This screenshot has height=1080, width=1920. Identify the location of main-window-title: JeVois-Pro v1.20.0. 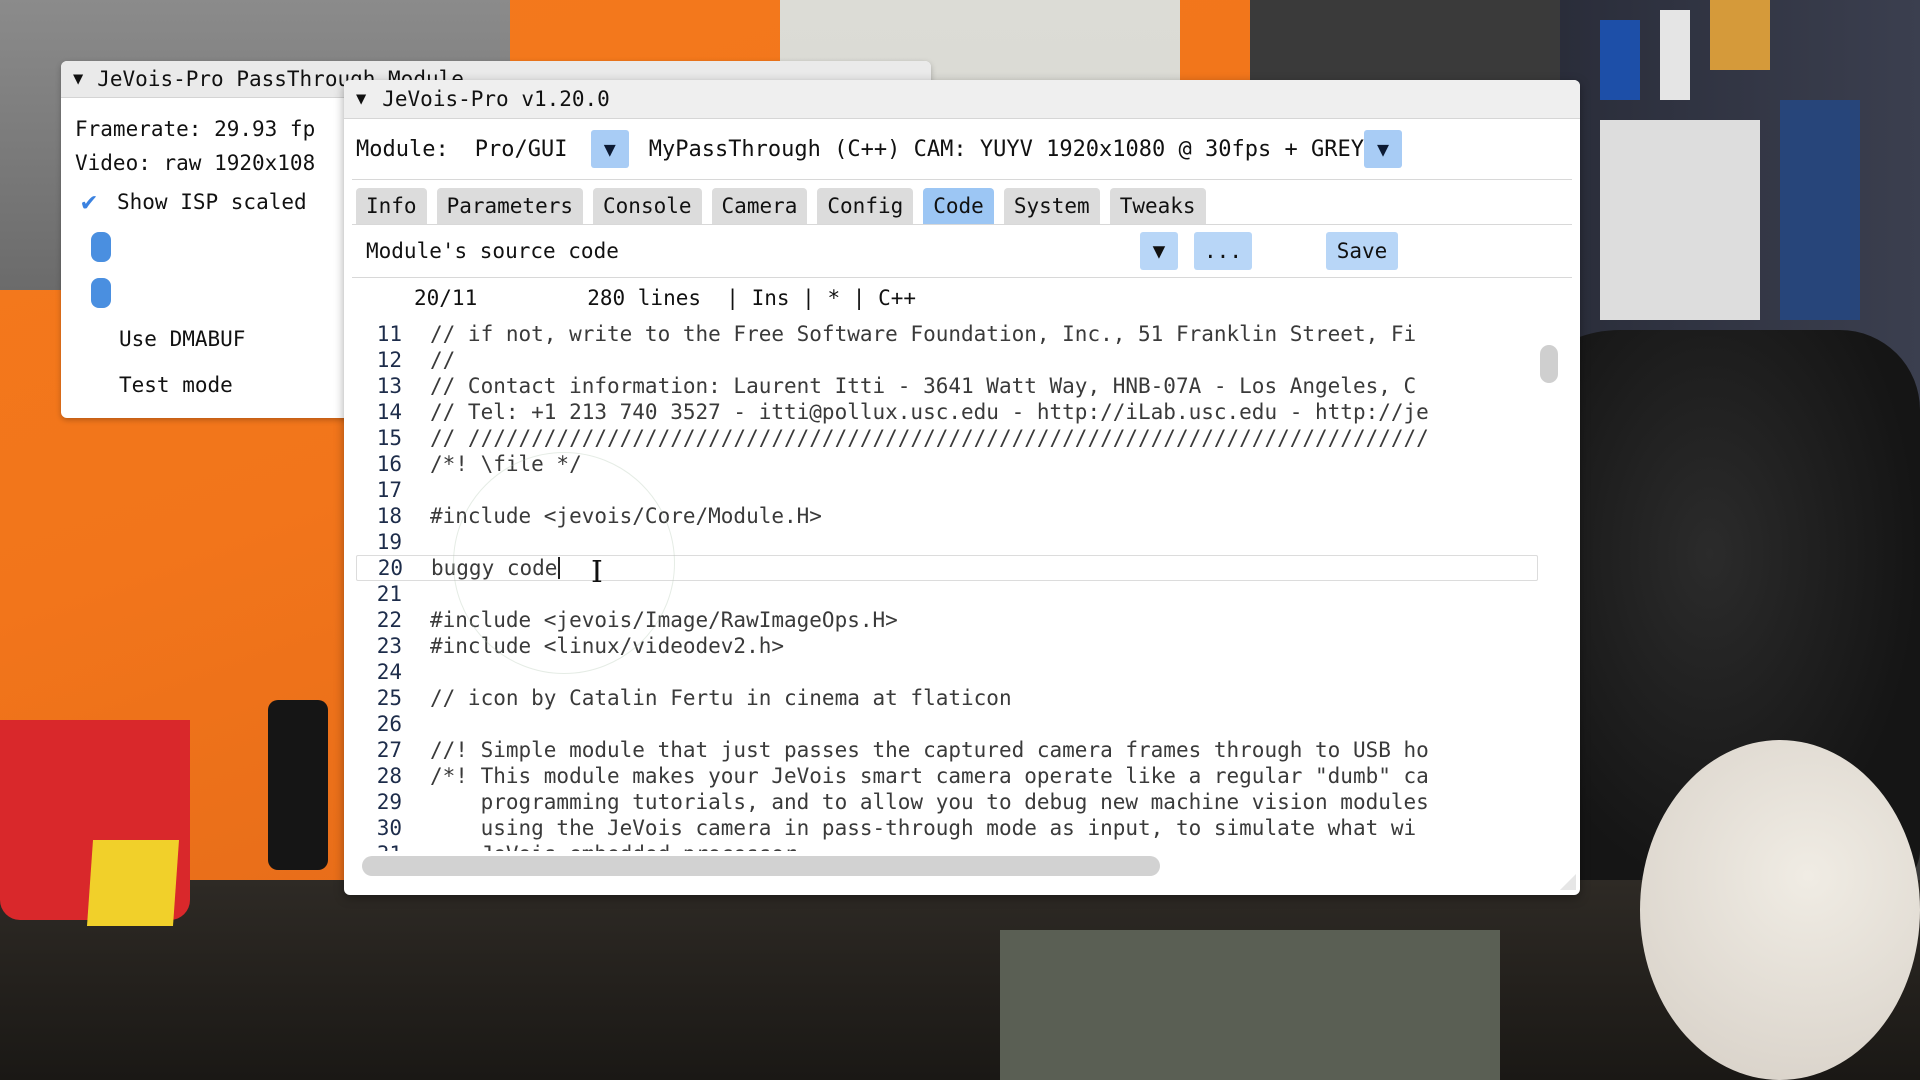
(496, 99).